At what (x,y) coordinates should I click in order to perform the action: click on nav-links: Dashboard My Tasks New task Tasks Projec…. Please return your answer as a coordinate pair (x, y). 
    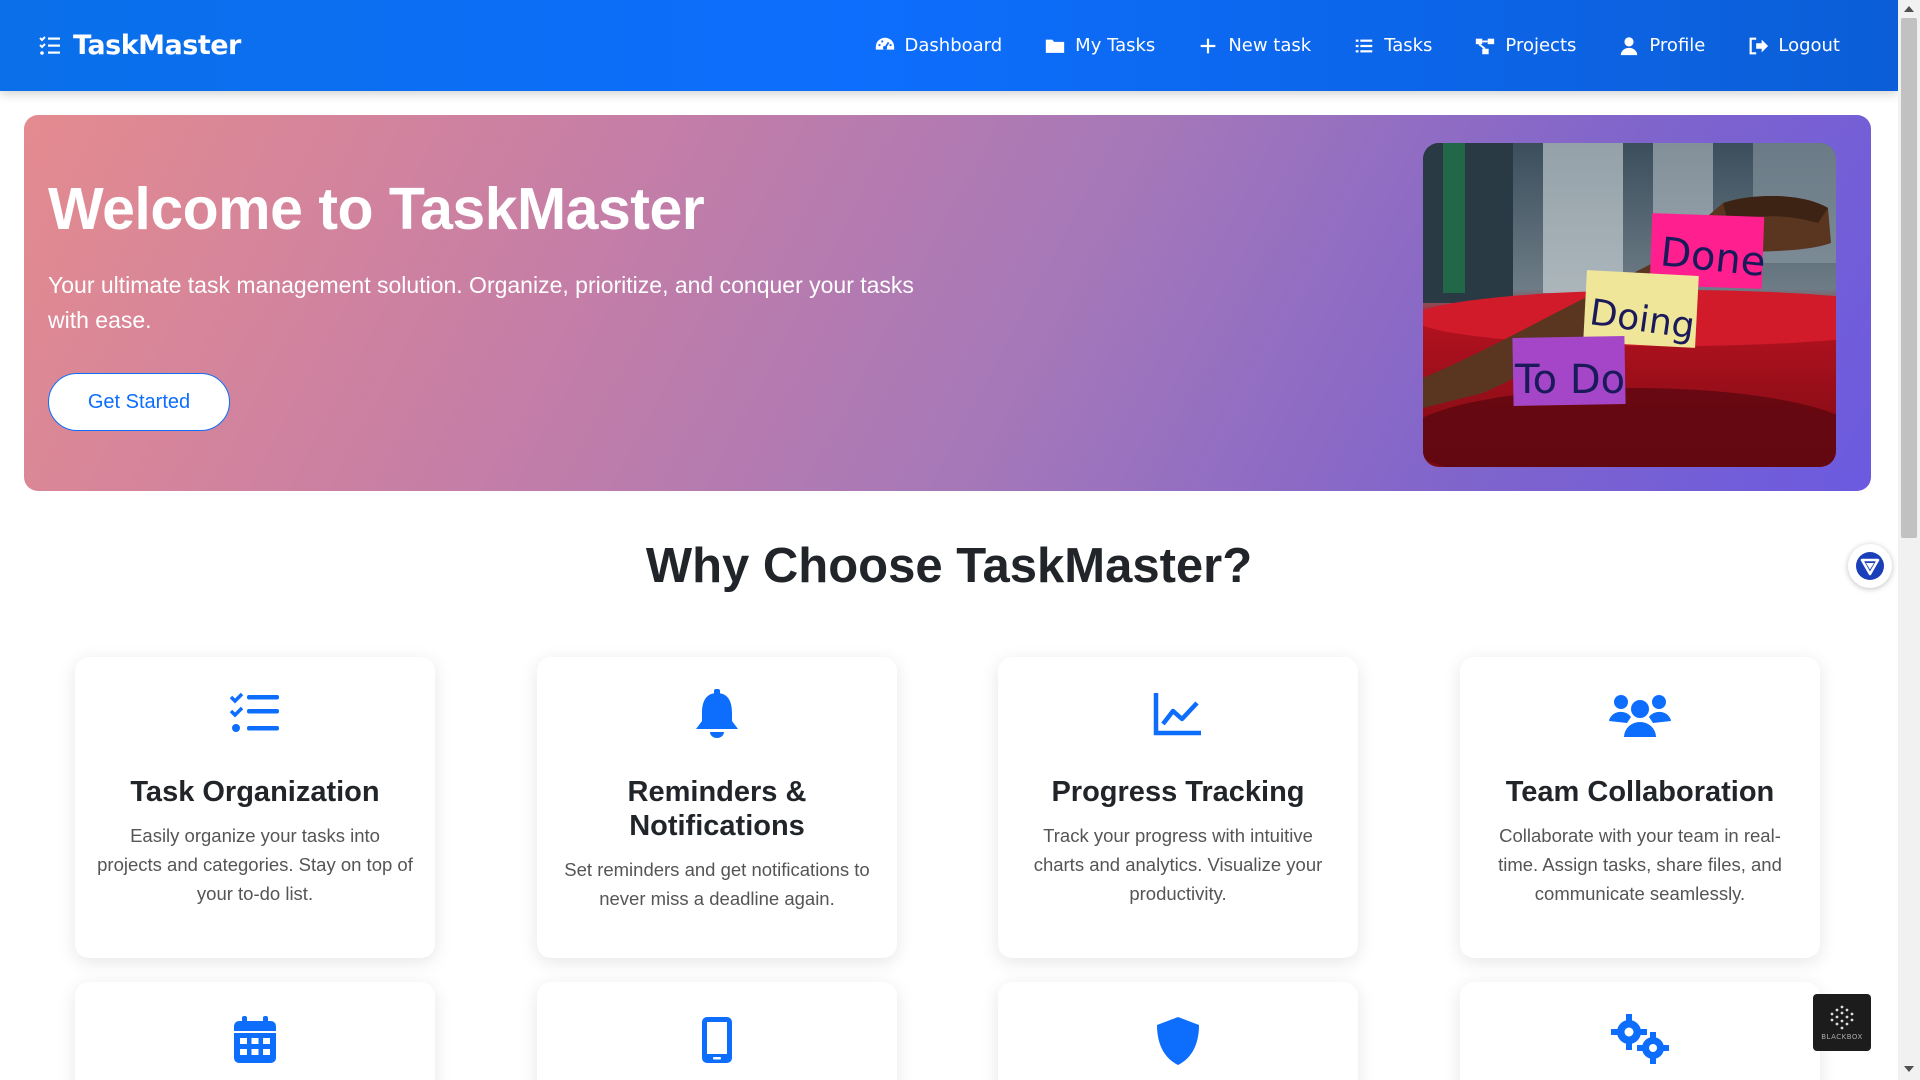
    Looking at the image, I should click on (1336, 45).